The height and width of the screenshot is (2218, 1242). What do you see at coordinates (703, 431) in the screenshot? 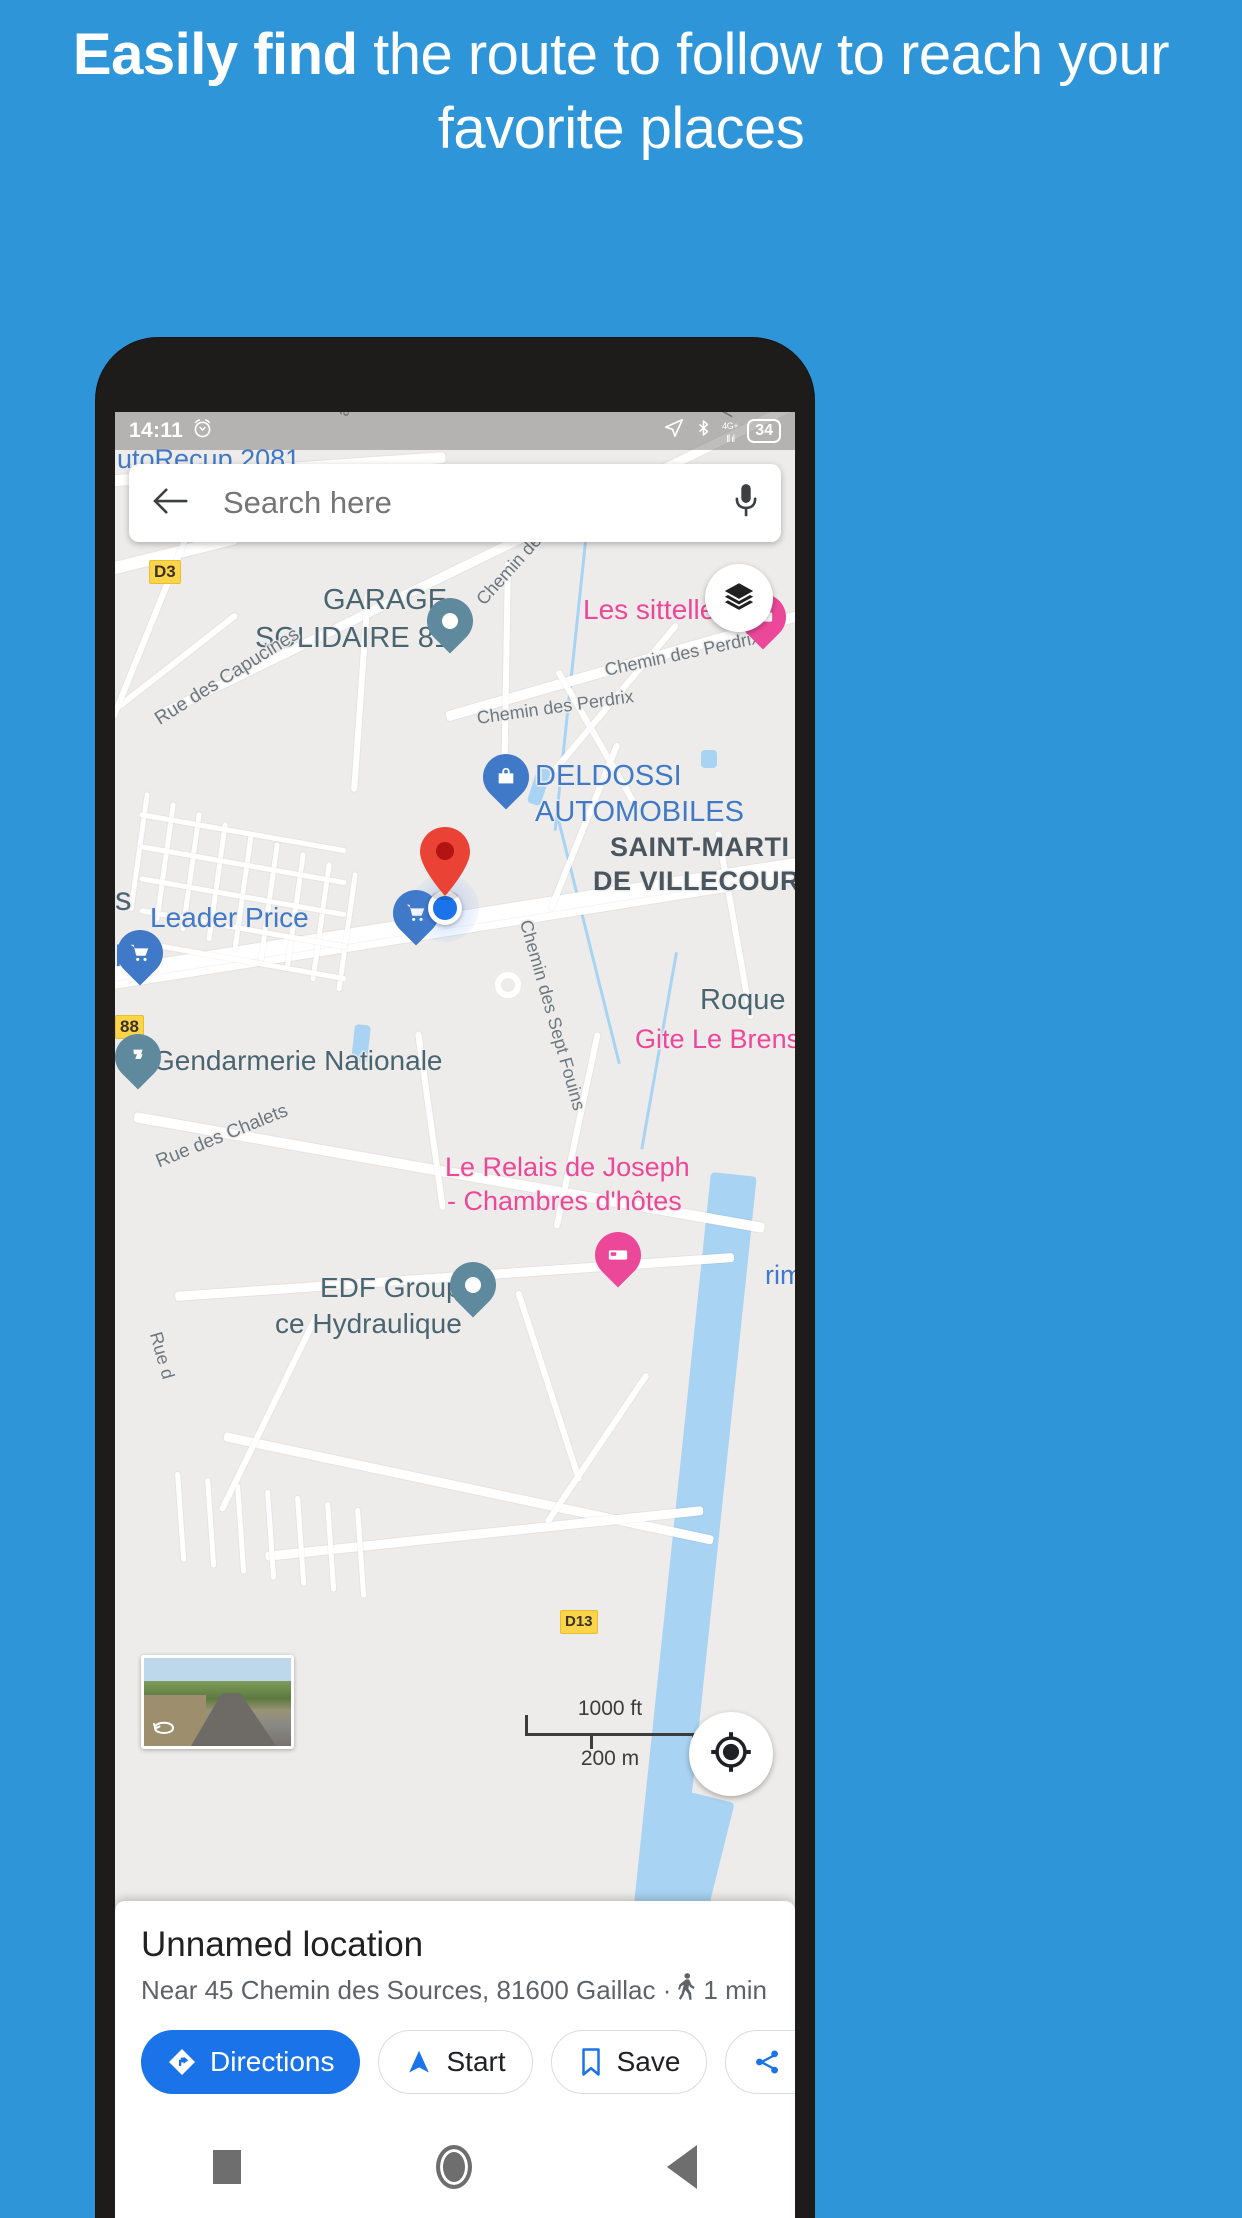
I see `bluetooth-icon` at bounding box center [703, 431].